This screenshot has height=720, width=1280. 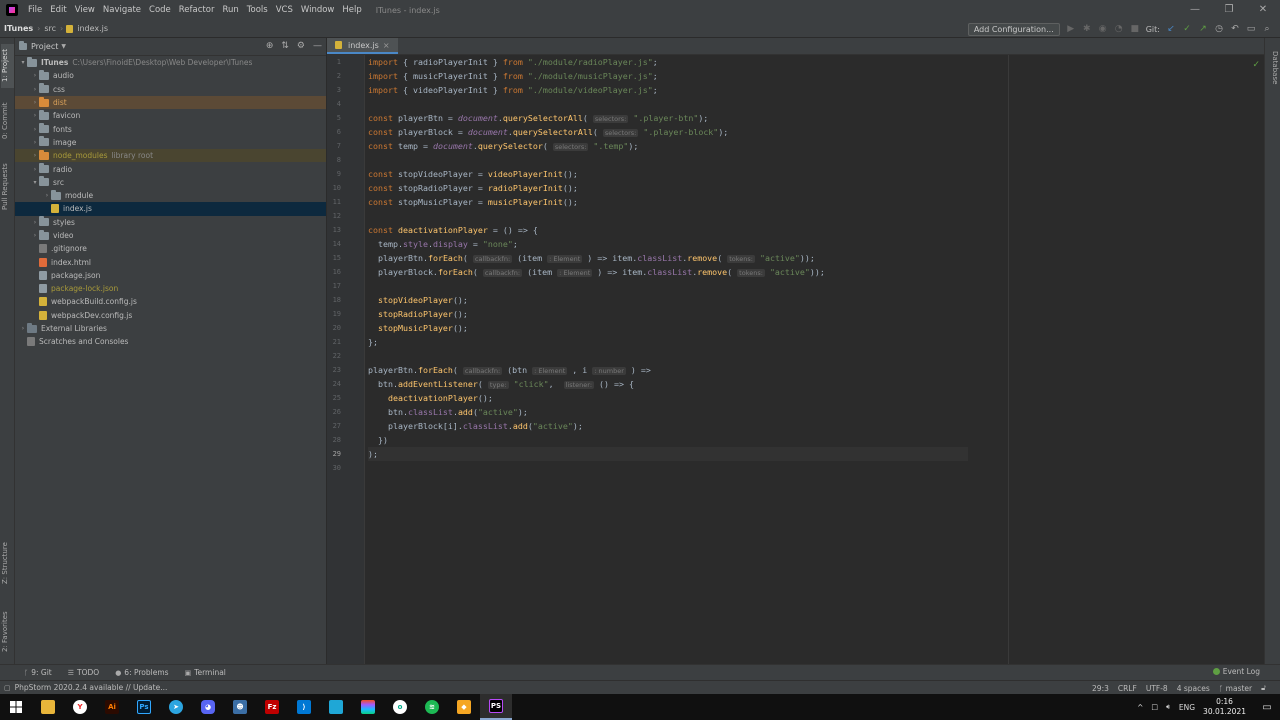 I want to click on maximize-button: ❐, so click(x=1229, y=10).